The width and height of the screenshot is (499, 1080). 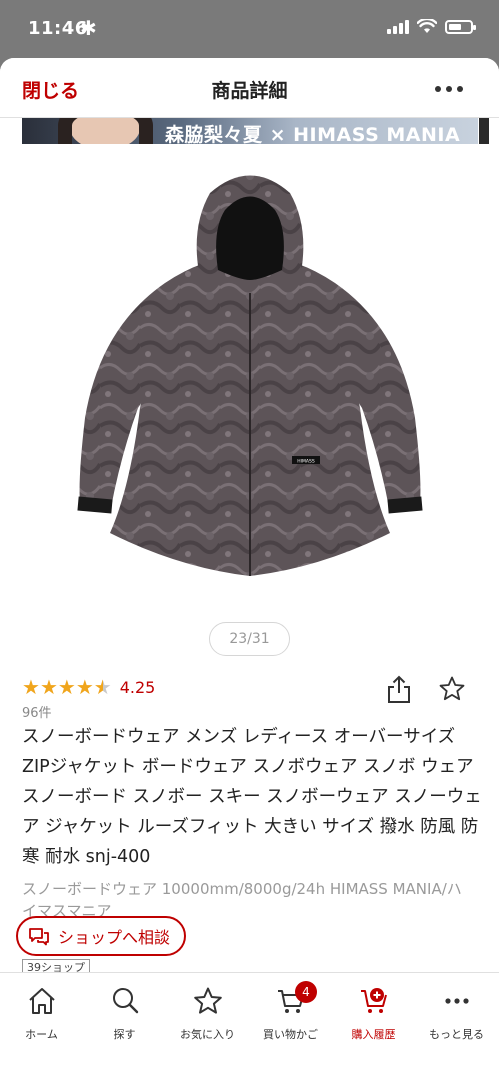 I want to click on nav-bar: 閉じる 商品詳細, so click(x=249, y=88).